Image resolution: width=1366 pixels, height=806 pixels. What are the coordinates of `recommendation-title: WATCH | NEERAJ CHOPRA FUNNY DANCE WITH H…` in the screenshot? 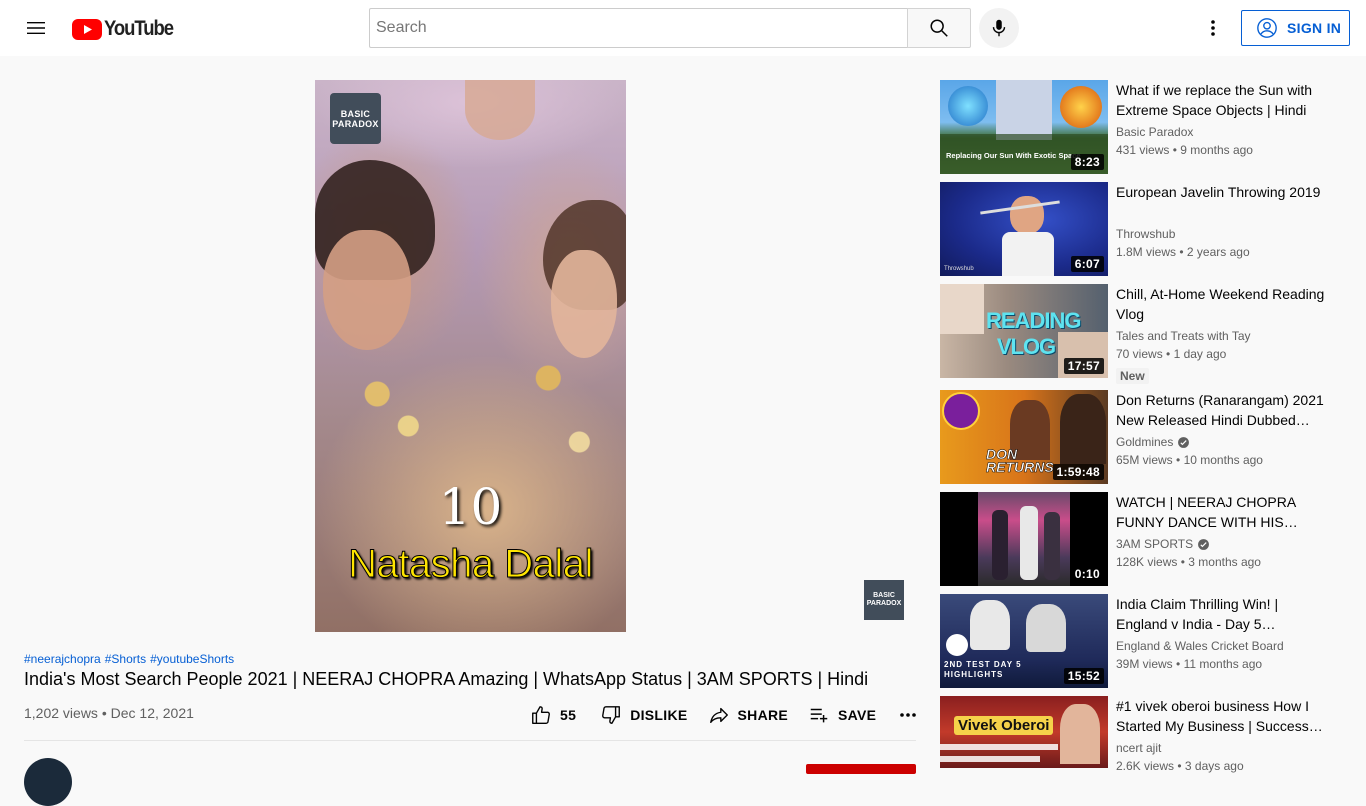 It's located at (1221, 512).